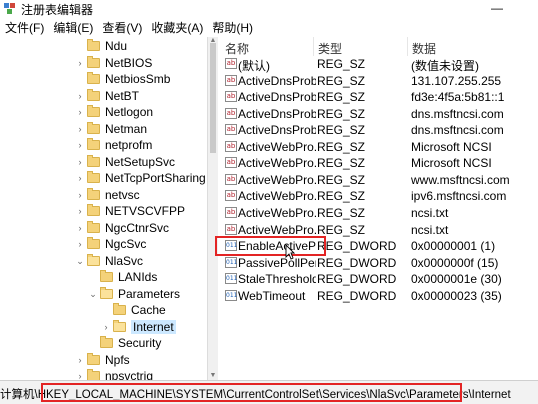  Describe the element at coordinates (126, 244) in the screenshot. I see `tree-item-label: NgcSvc` at that location.